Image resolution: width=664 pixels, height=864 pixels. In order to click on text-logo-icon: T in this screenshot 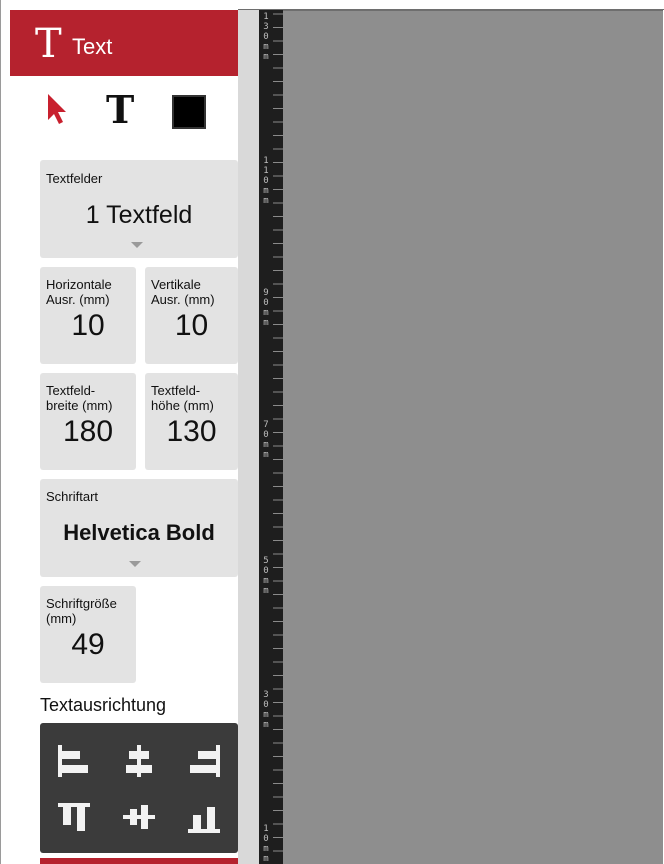, I will do `click(48, 44)`.